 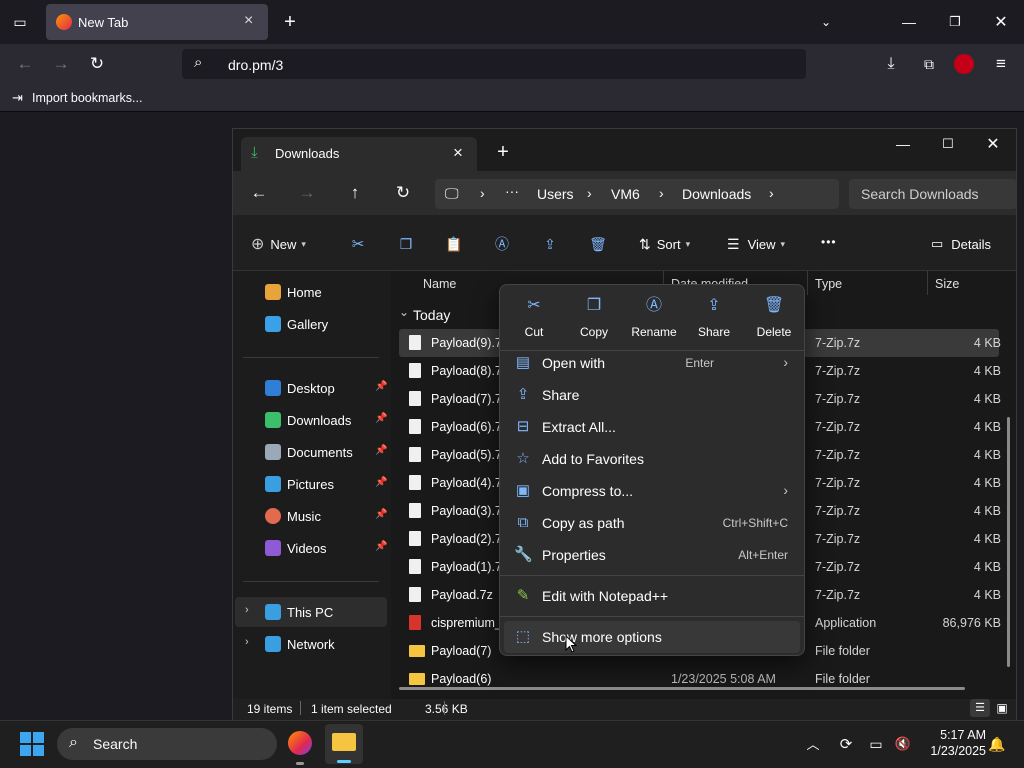 What do you see at coordinates (311, 324) in the screenshot?
I see `nav-item-gallery: Gallery` at bounding box center [311, 324].